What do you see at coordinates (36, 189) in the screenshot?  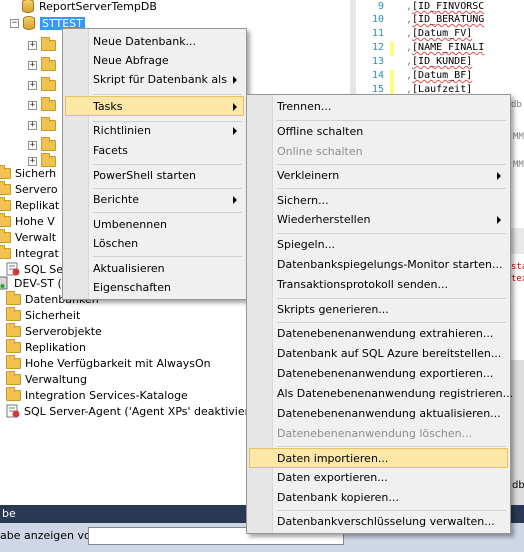 I see `tree-item-label: Servero` at bounding box center [36, 189].